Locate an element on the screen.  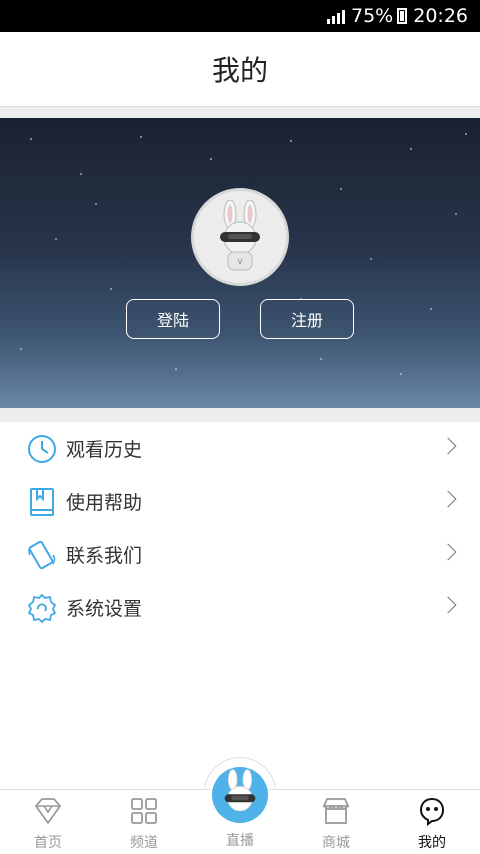
shop-icon is located at coordinates (336, 811).